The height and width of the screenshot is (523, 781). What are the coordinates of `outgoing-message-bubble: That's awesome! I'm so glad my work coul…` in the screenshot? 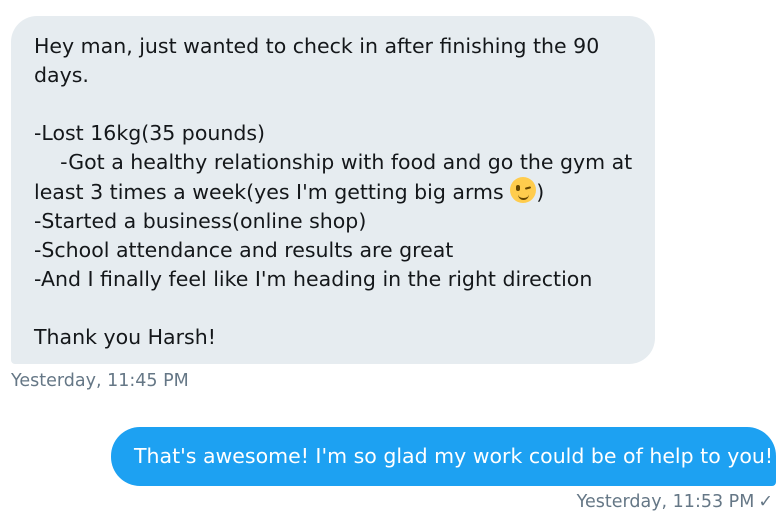 It's located at (443, 456).